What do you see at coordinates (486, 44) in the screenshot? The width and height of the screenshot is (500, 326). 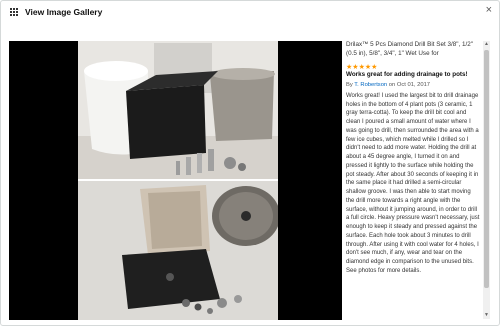 I see `scroll-up-arrow-icon: ▲` at bounding box center [486, 44].